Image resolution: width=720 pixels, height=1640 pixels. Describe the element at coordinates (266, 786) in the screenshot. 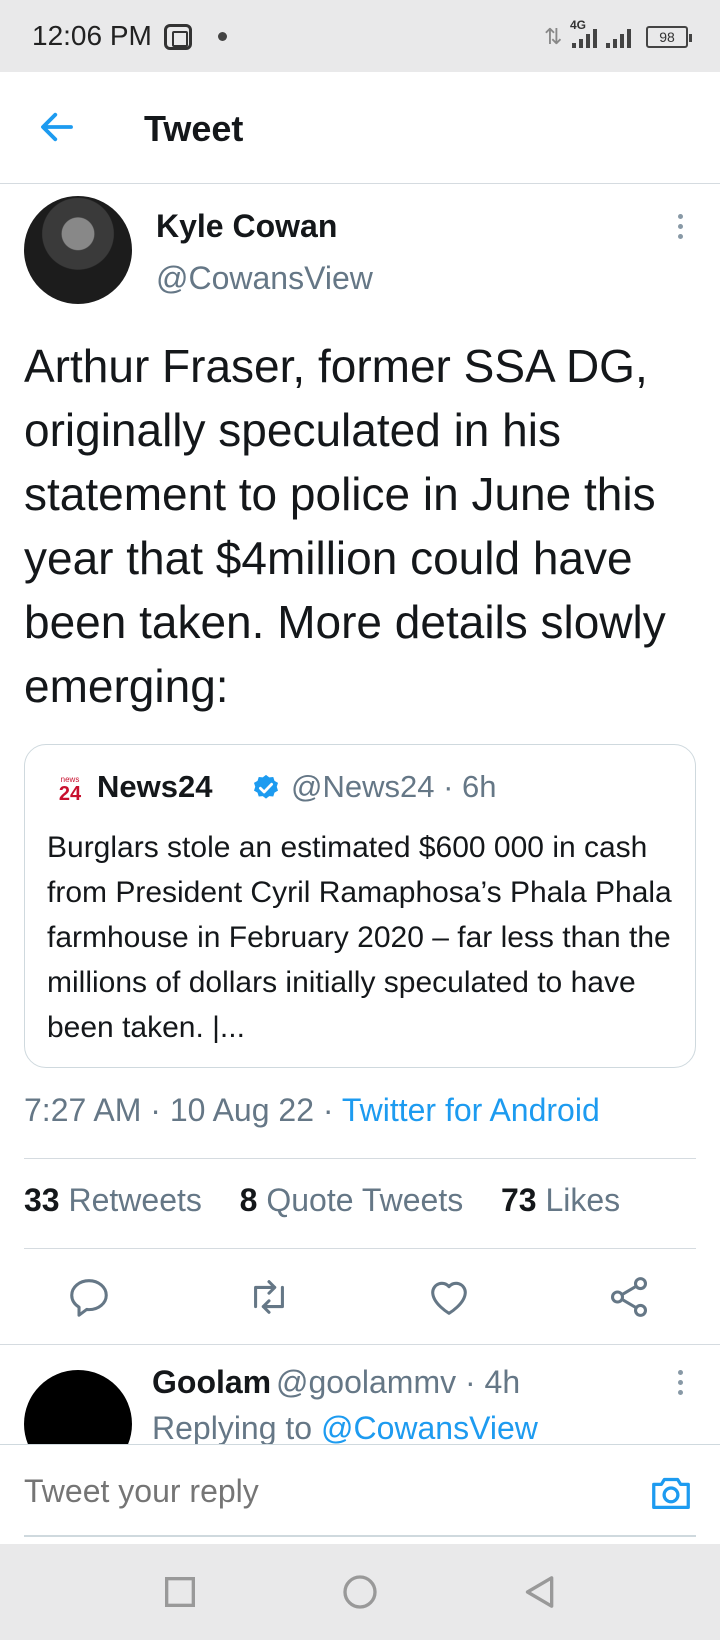

I see `verified-badge-icon` at that location.